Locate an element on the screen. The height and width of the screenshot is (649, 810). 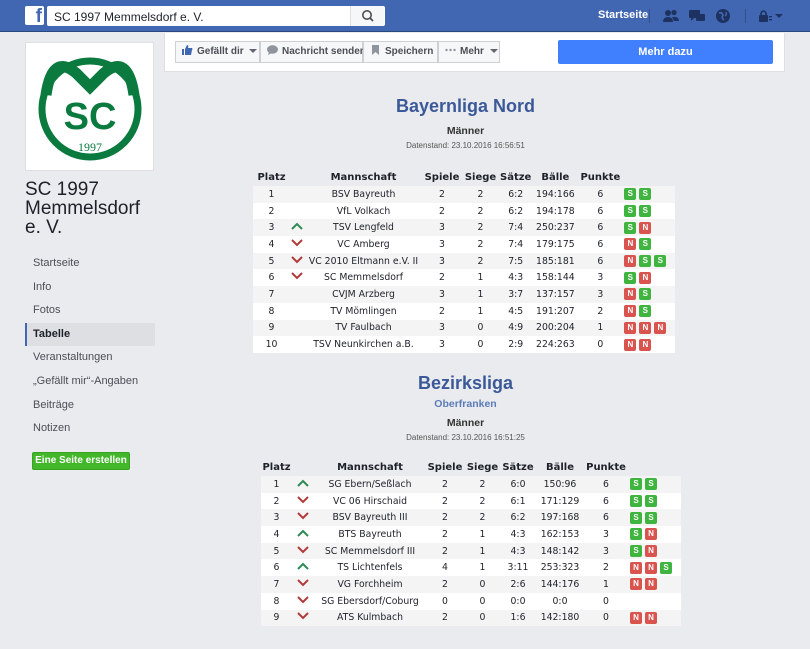
table-row: 4 VC Amberg 3 2 7:4 179:175 6 N S is located at coordinates (464, 244).